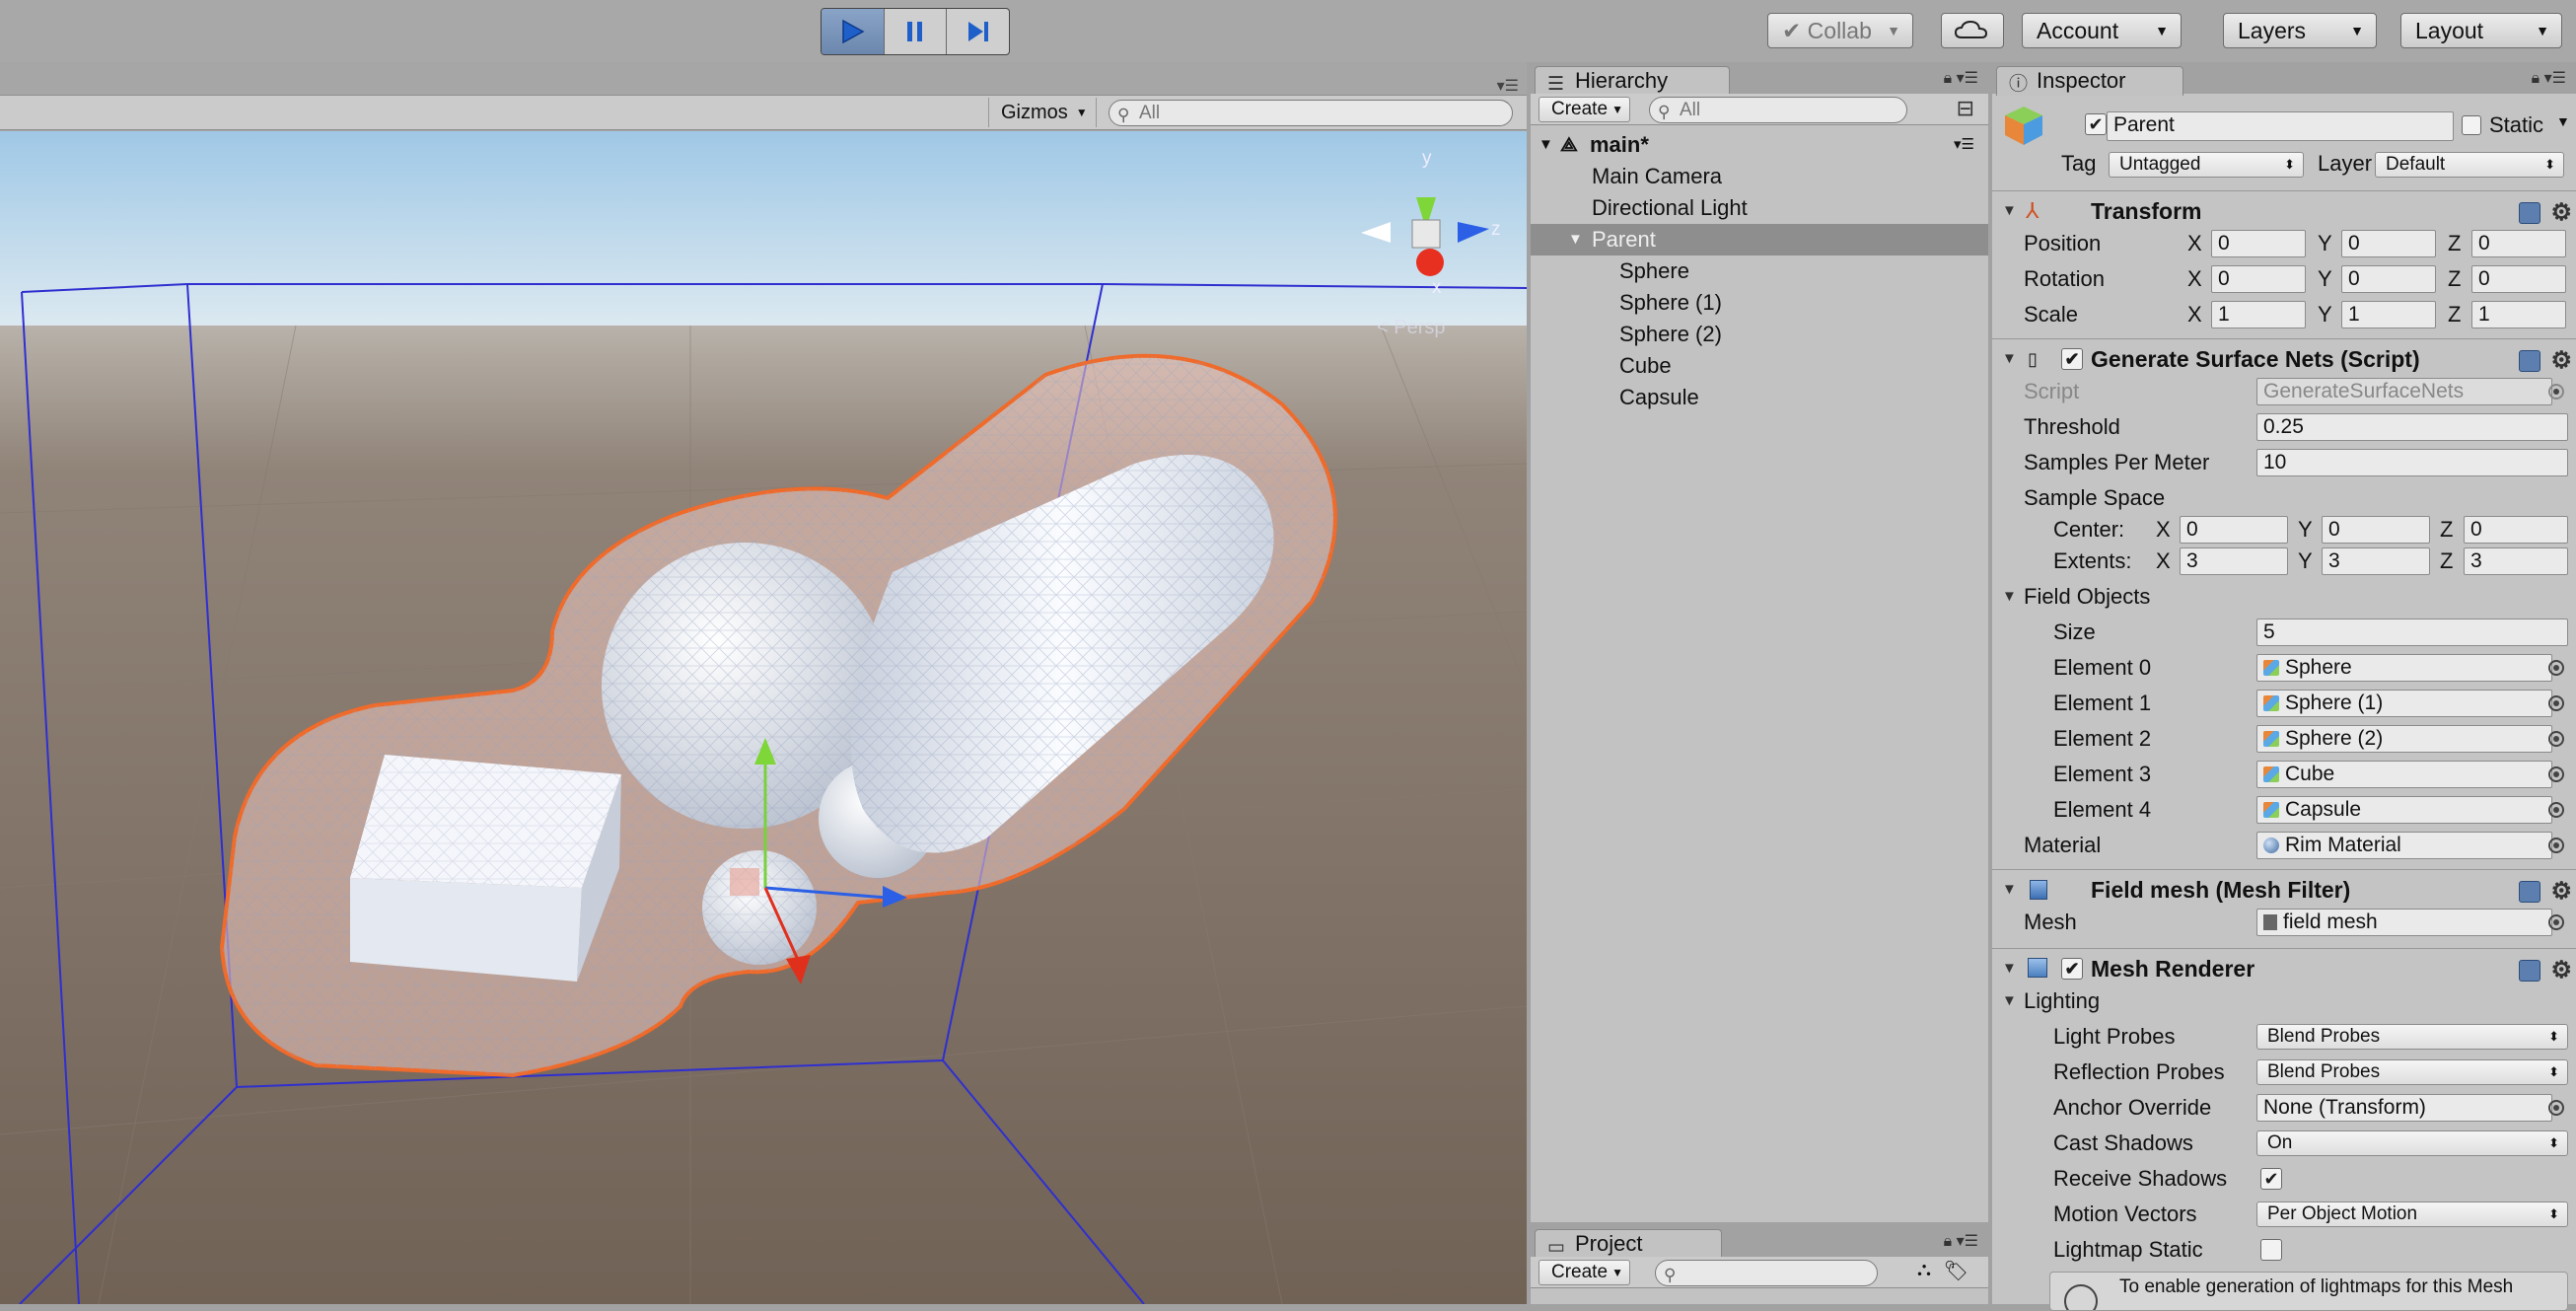 The height and width of the screenshot is (1311, 2576). What do you see at coordinates (2102, 30) in the screenshot?
I see `account-dropdown: Account ▼` at bounding box center [2102, 30].